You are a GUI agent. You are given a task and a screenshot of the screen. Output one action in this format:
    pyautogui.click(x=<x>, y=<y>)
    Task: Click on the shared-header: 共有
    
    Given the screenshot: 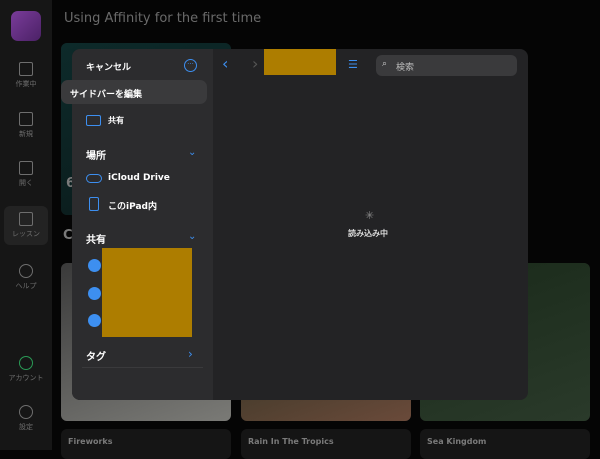 What is the action you would take?
    pyautogui.click(x=96, y=238)
    